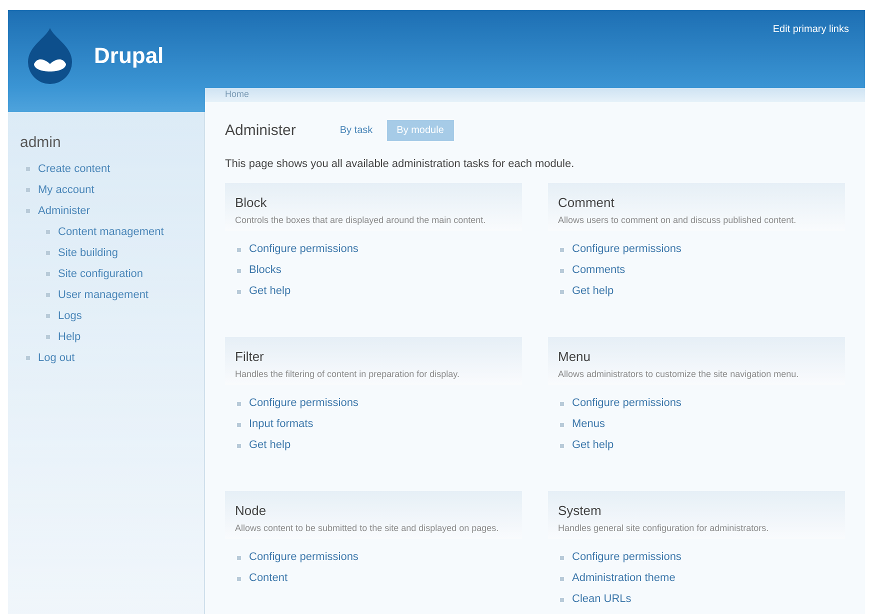  Describe the element at coordinates (347, 374) in the screenshot. I see `module-description: Handles the filtering of content in preparation for display.` at that location.